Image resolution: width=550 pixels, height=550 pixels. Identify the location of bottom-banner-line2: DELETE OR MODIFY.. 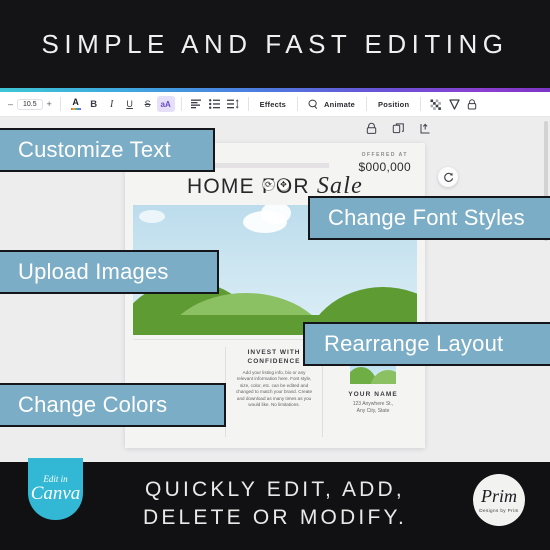
(275, 517).